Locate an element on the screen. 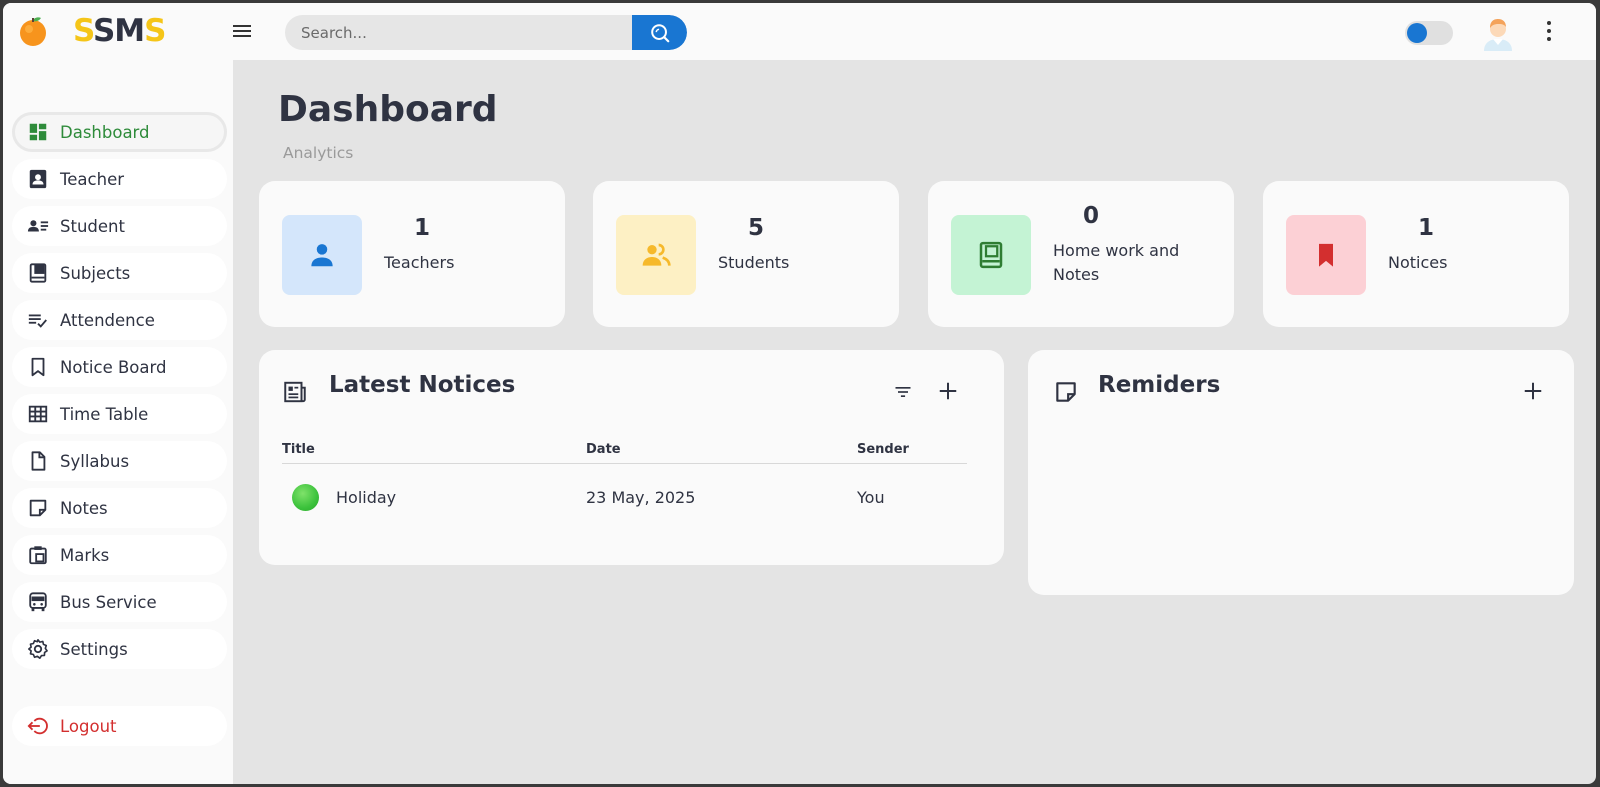 Image resolution: width=1600 pixels, height=787 pixels. brand-logo-text: SSMS is located at coordinates (119, 31).